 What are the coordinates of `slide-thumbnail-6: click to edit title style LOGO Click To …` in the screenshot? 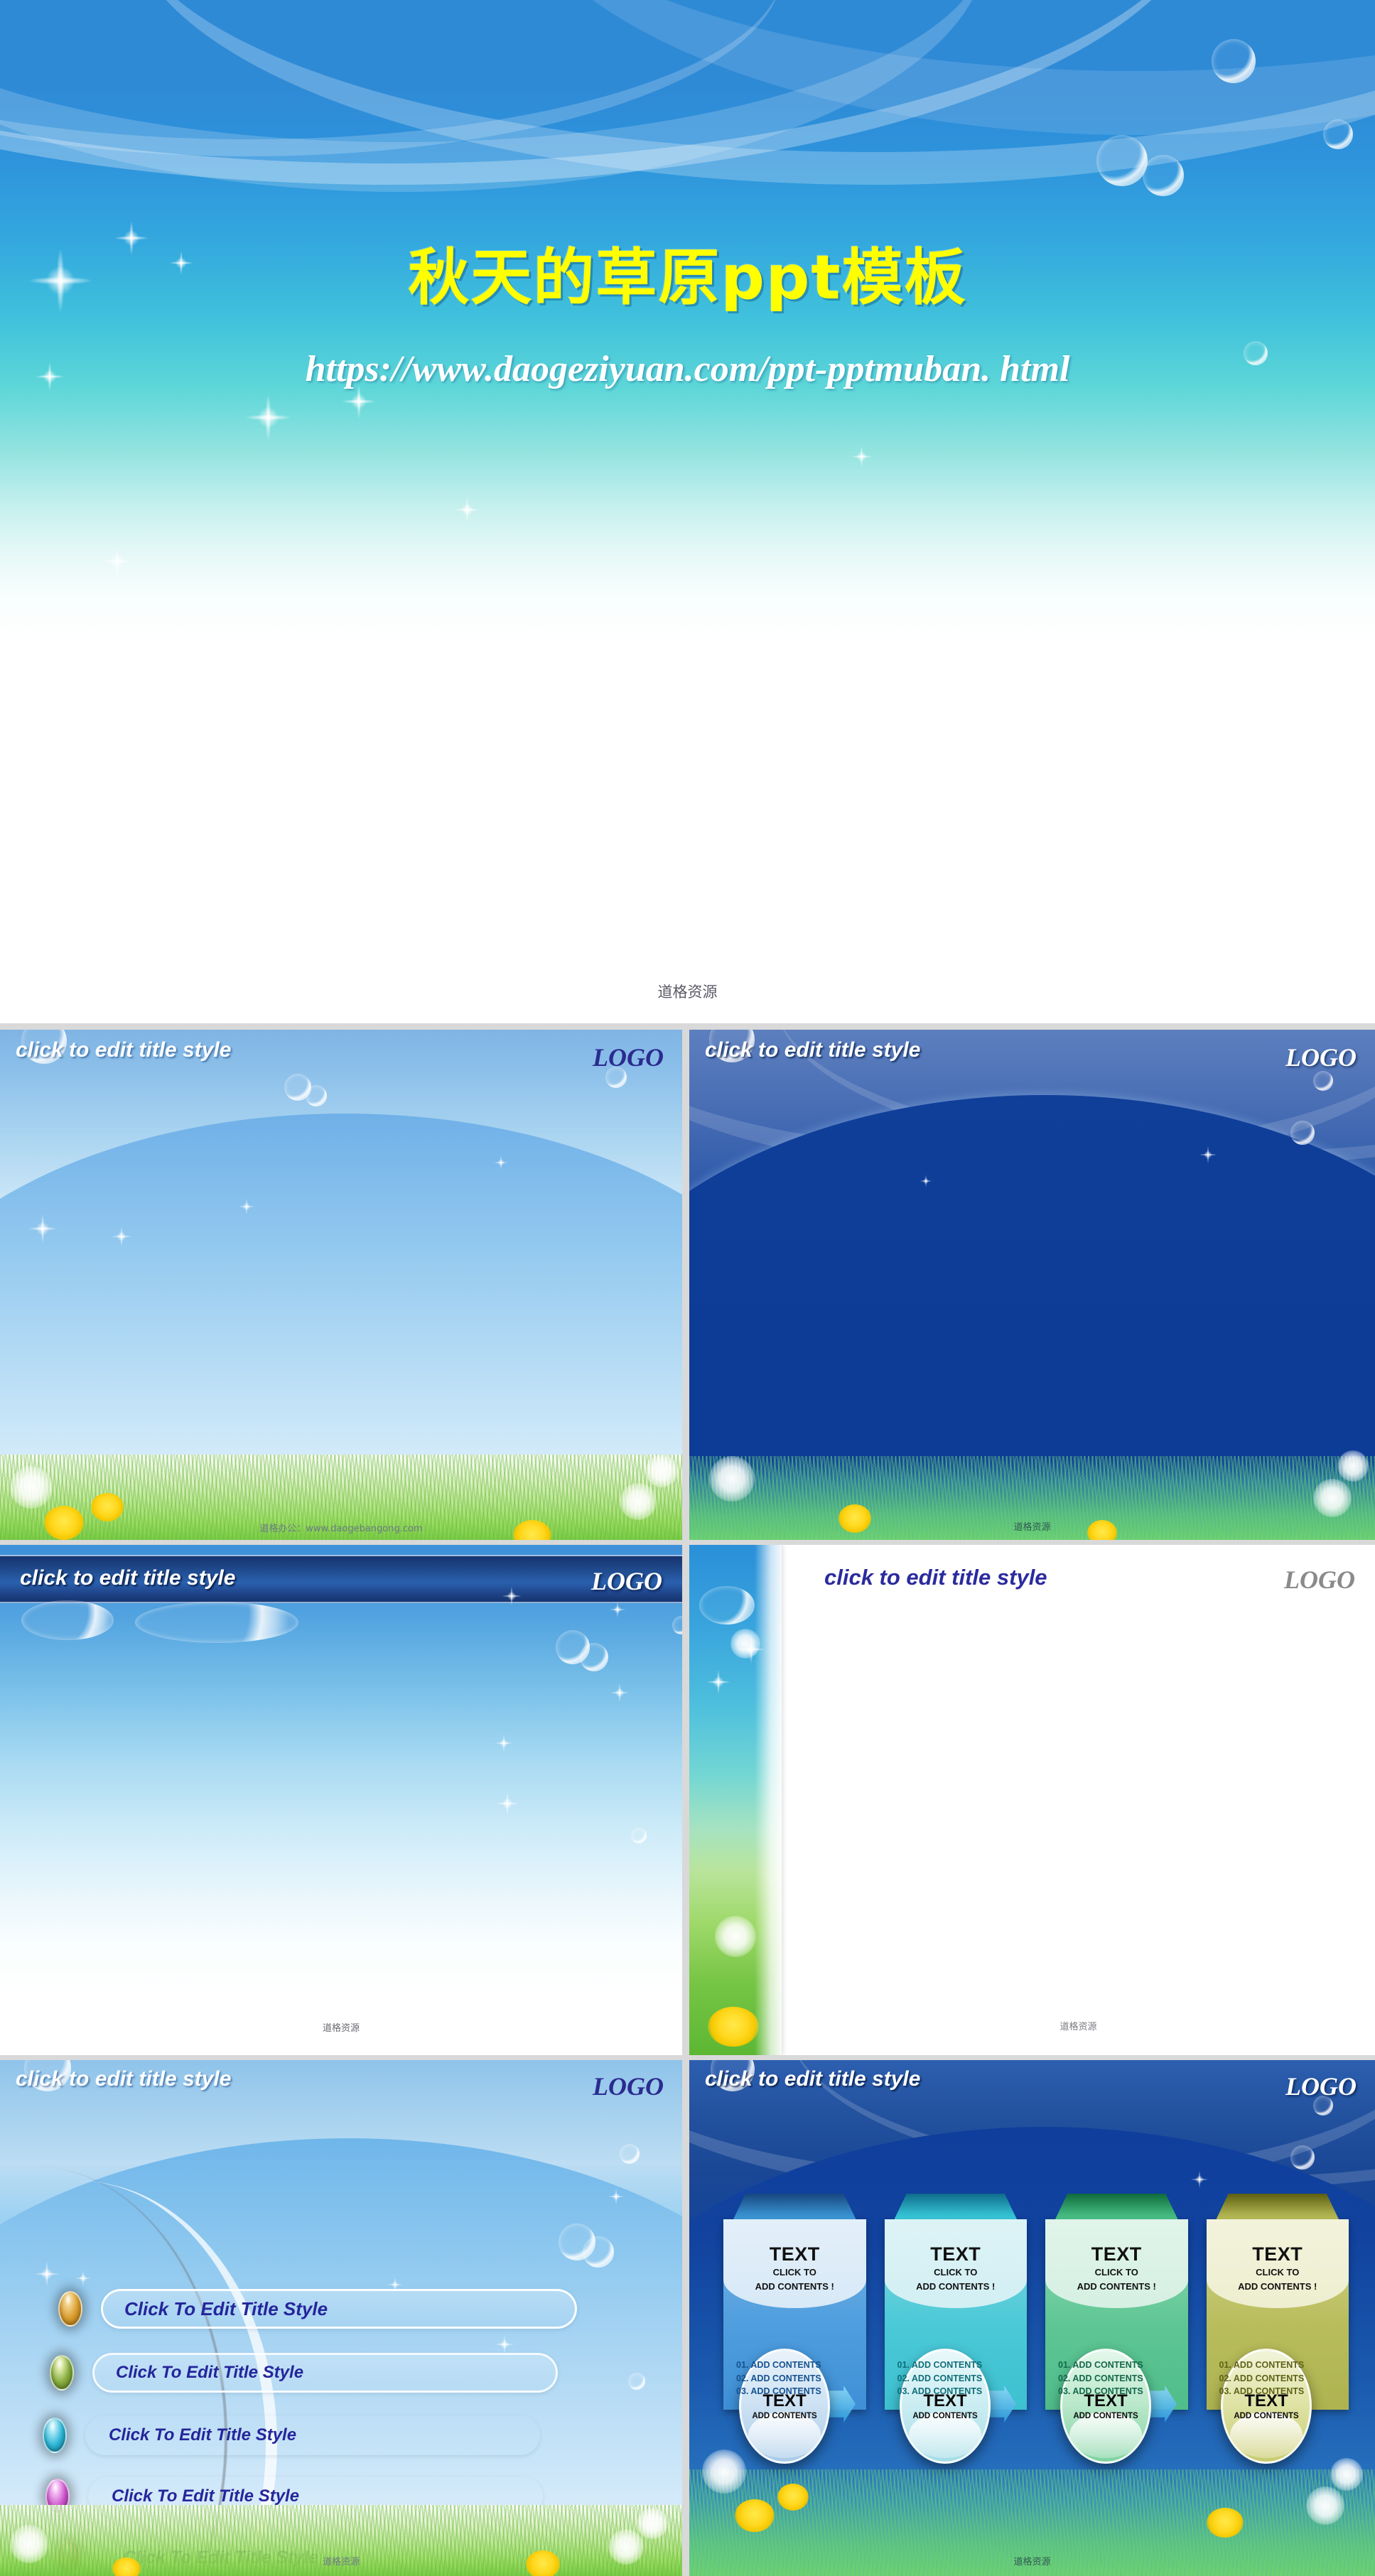 It's located at (341, 2318).